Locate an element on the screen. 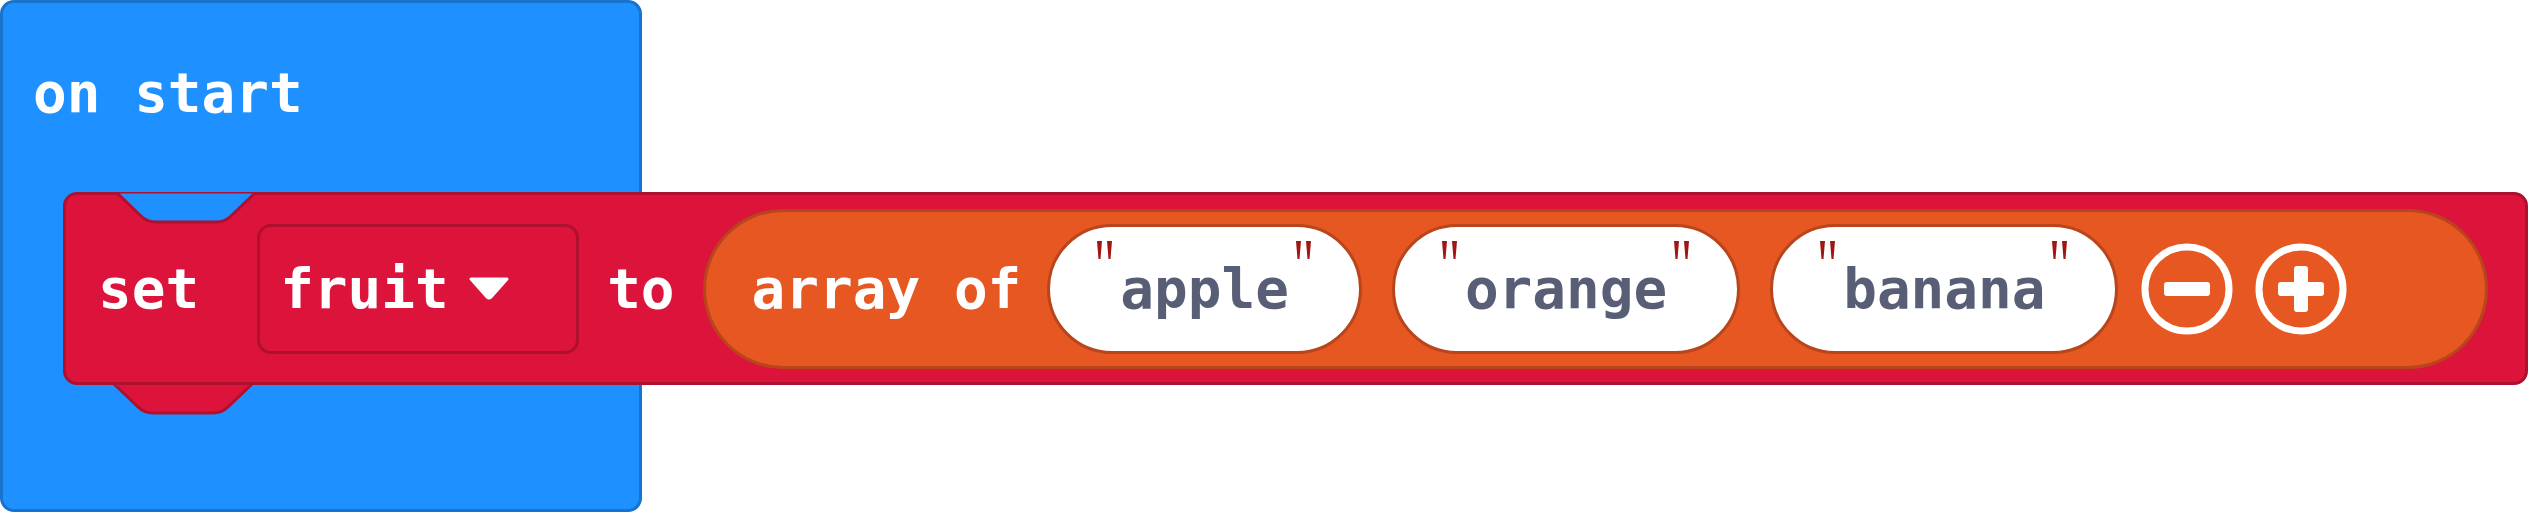 The height and width of the screenshot is (512, 2528). text-input: banana is located at coordinates (1944, 288).